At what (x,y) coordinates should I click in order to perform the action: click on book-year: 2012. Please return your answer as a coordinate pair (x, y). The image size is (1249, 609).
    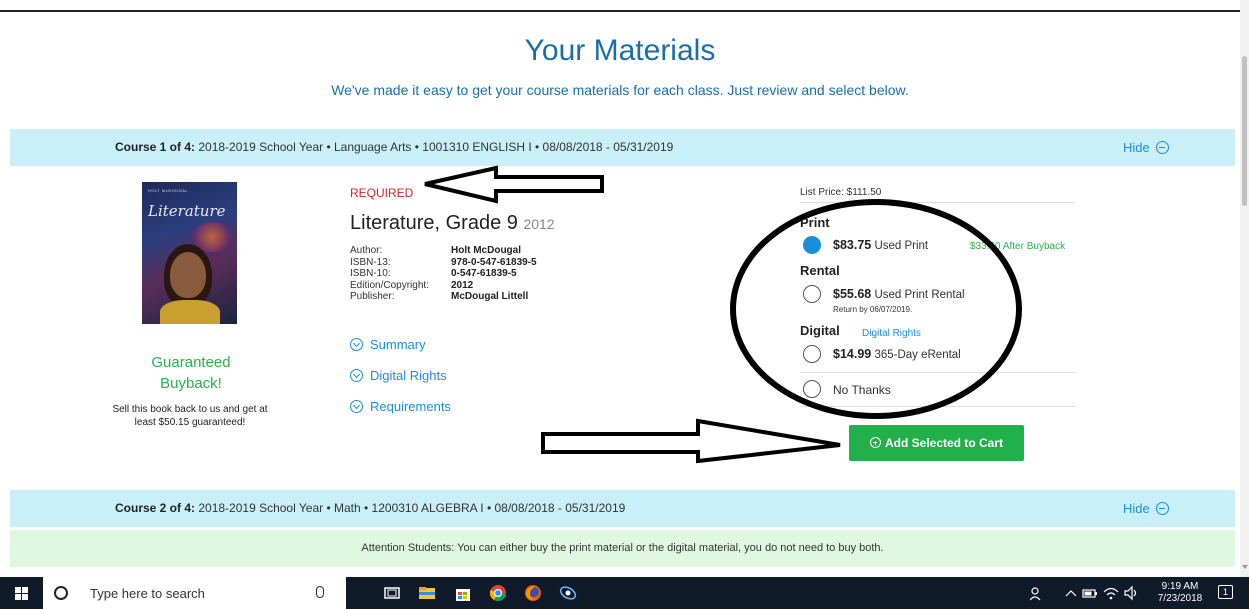
    Looking at the image, I should click on (539, 224).